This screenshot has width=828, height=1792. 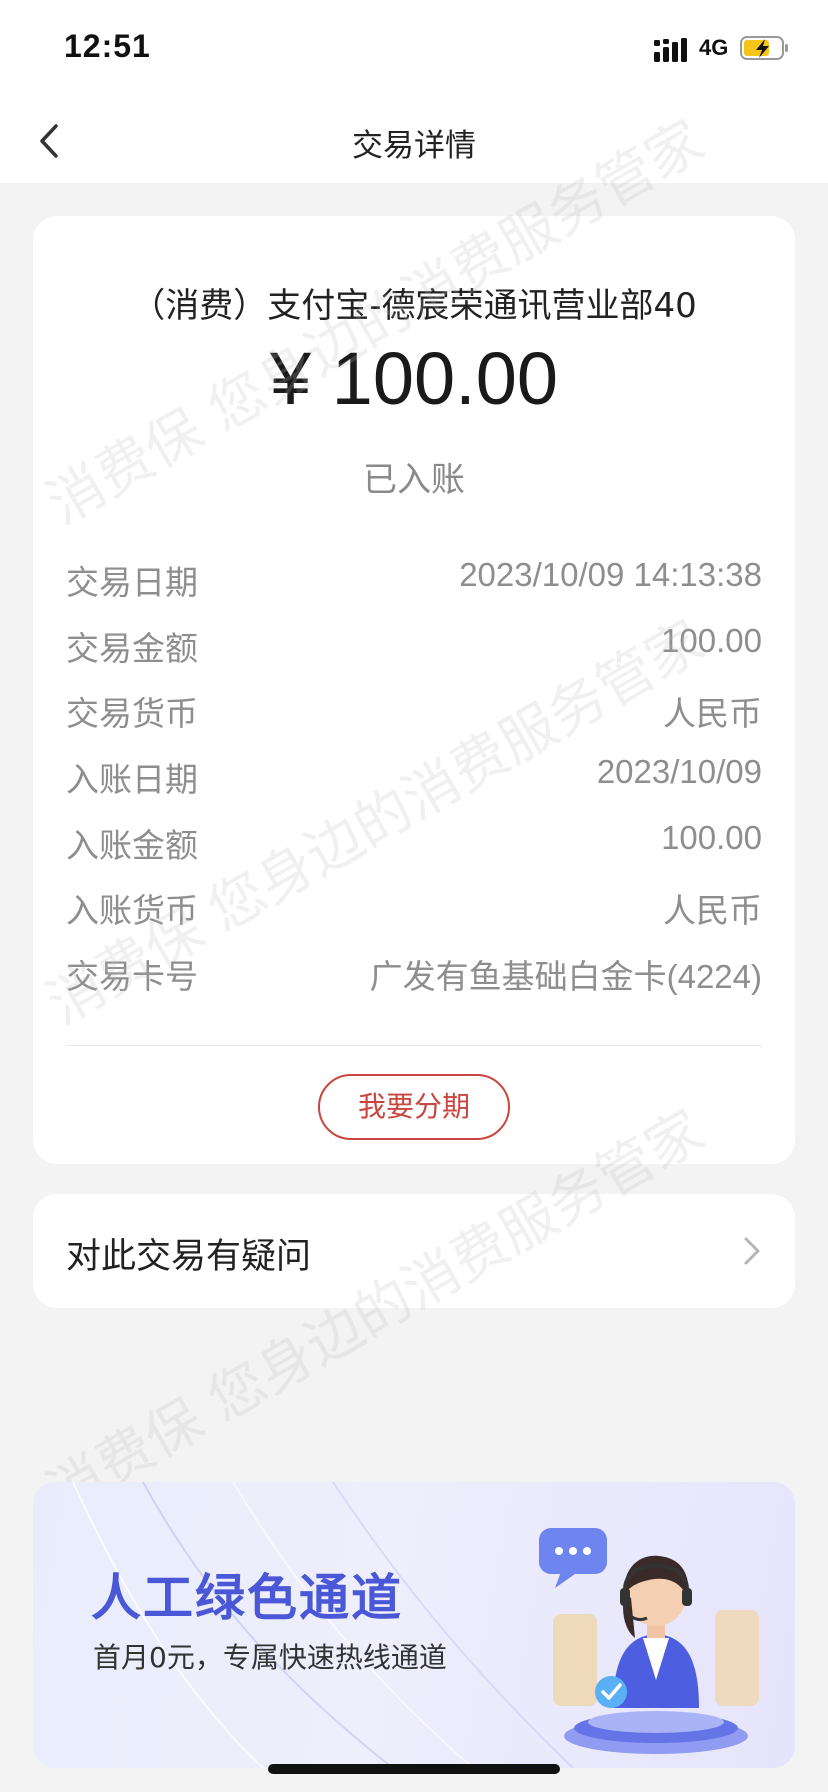 What do you see at coordinates (414, 1045) in the screenshot?
I see `divider` at bounding box center [414, 1045].